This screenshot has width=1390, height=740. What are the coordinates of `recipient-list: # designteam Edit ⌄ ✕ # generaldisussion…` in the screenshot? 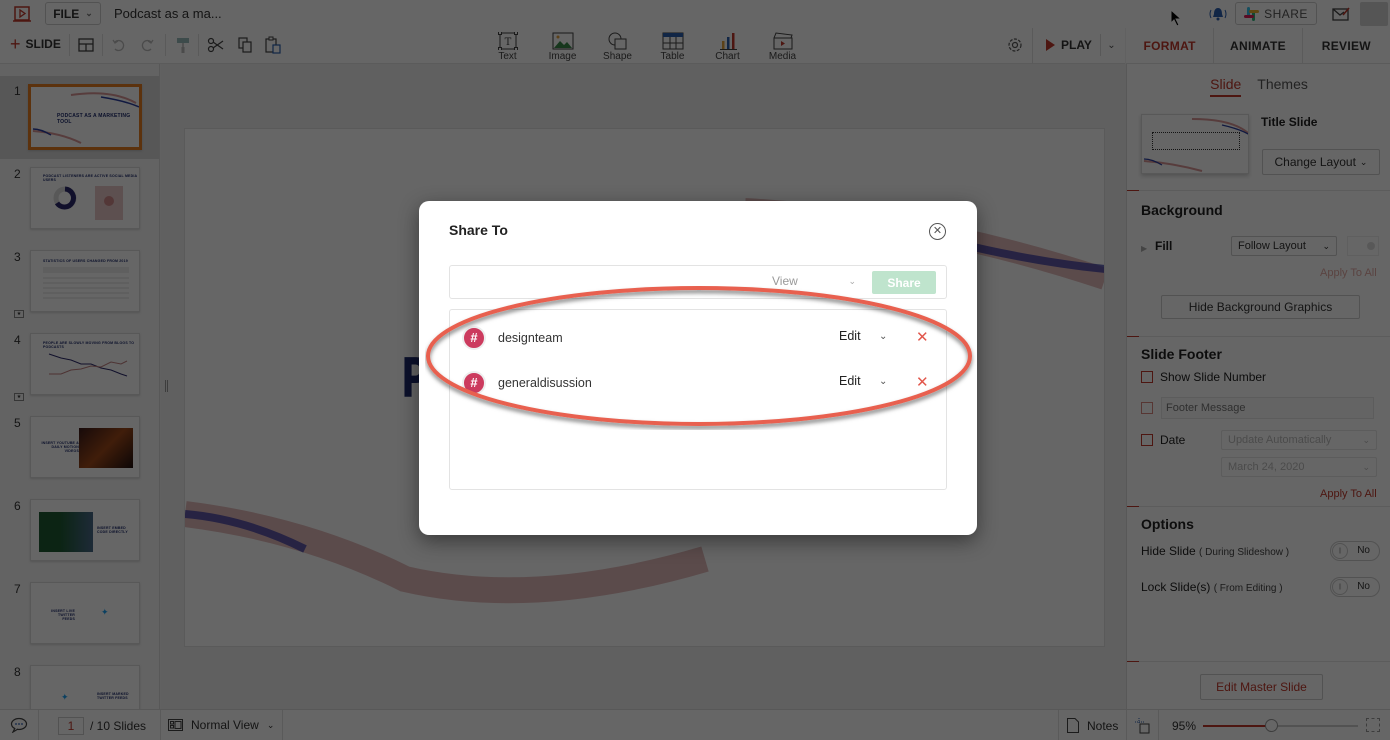 It's located at (698, 399).